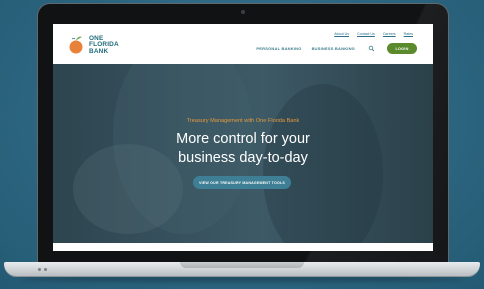  What do you see at coordinates (242, 265) in the screenshot?
I see `laptop-notch` at bounding box center [242, 265].